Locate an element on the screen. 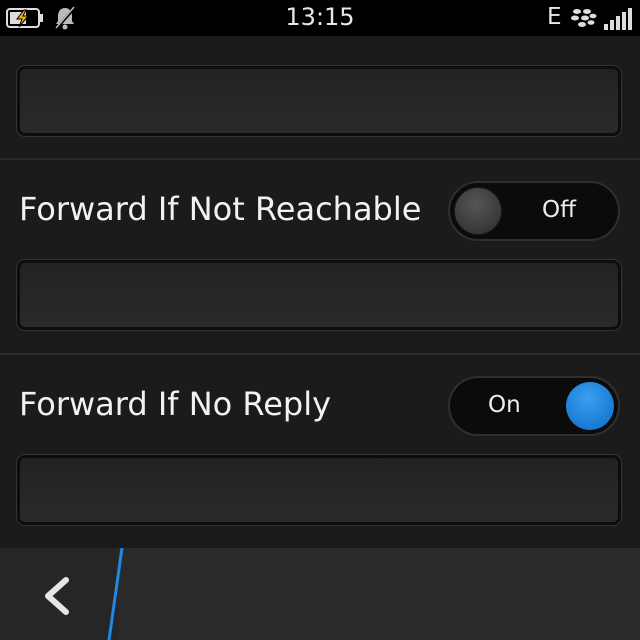  blackberry-icon is located at coordinates (584, 18).